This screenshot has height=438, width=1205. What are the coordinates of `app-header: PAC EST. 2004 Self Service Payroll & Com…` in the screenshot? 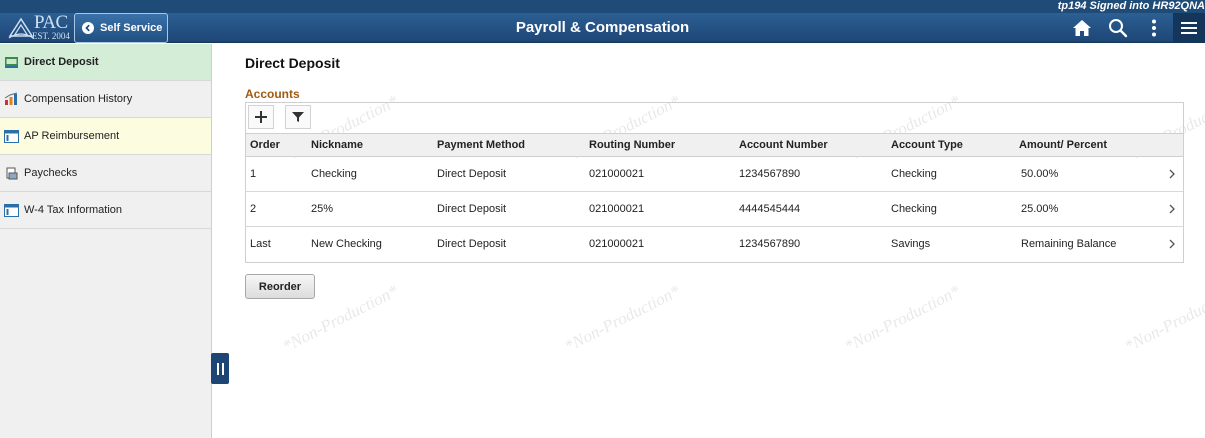 It's located at (602, 27).